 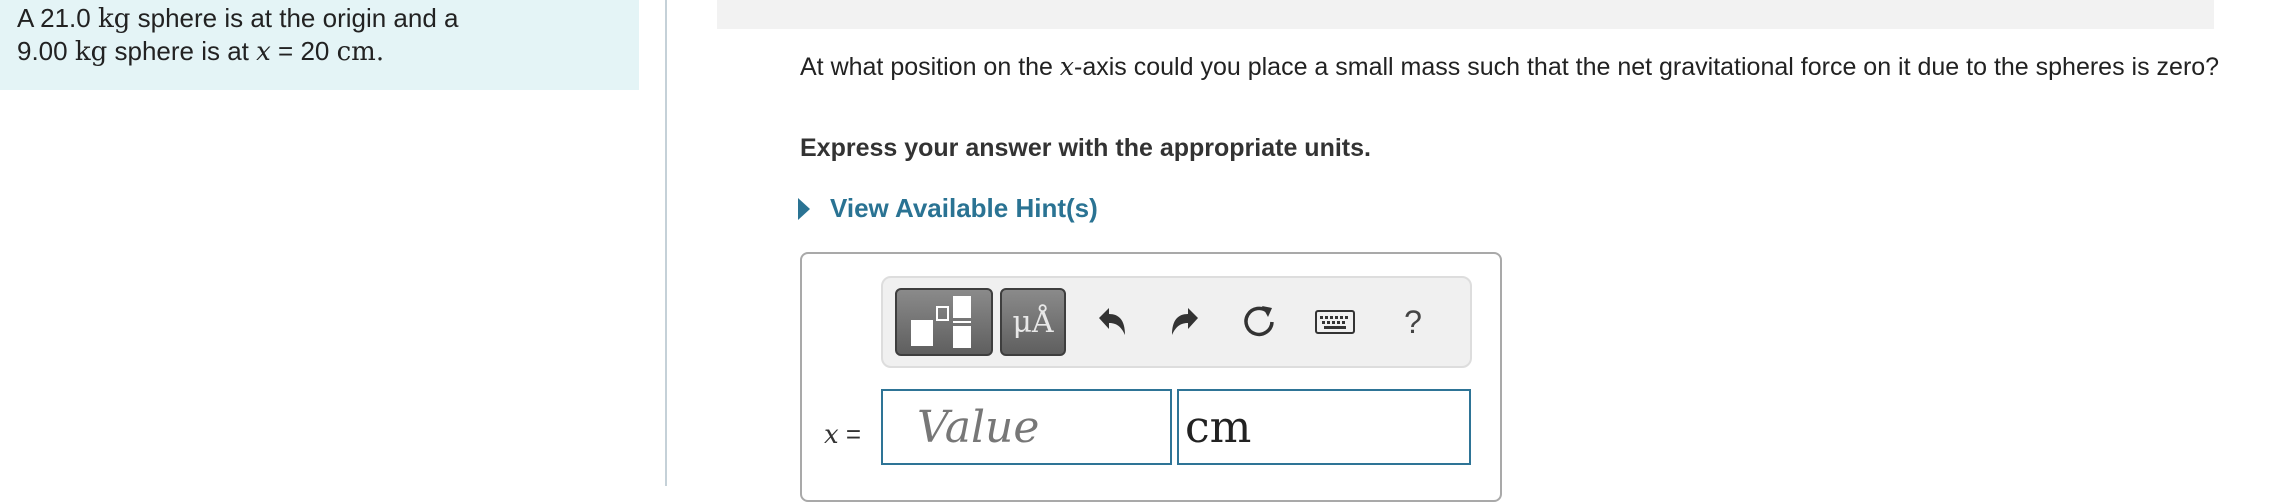 What do you see at coordinates (1033, 322) in the screenshot?
I see `units-button: μÅ` at bounding box center [1033, 322].